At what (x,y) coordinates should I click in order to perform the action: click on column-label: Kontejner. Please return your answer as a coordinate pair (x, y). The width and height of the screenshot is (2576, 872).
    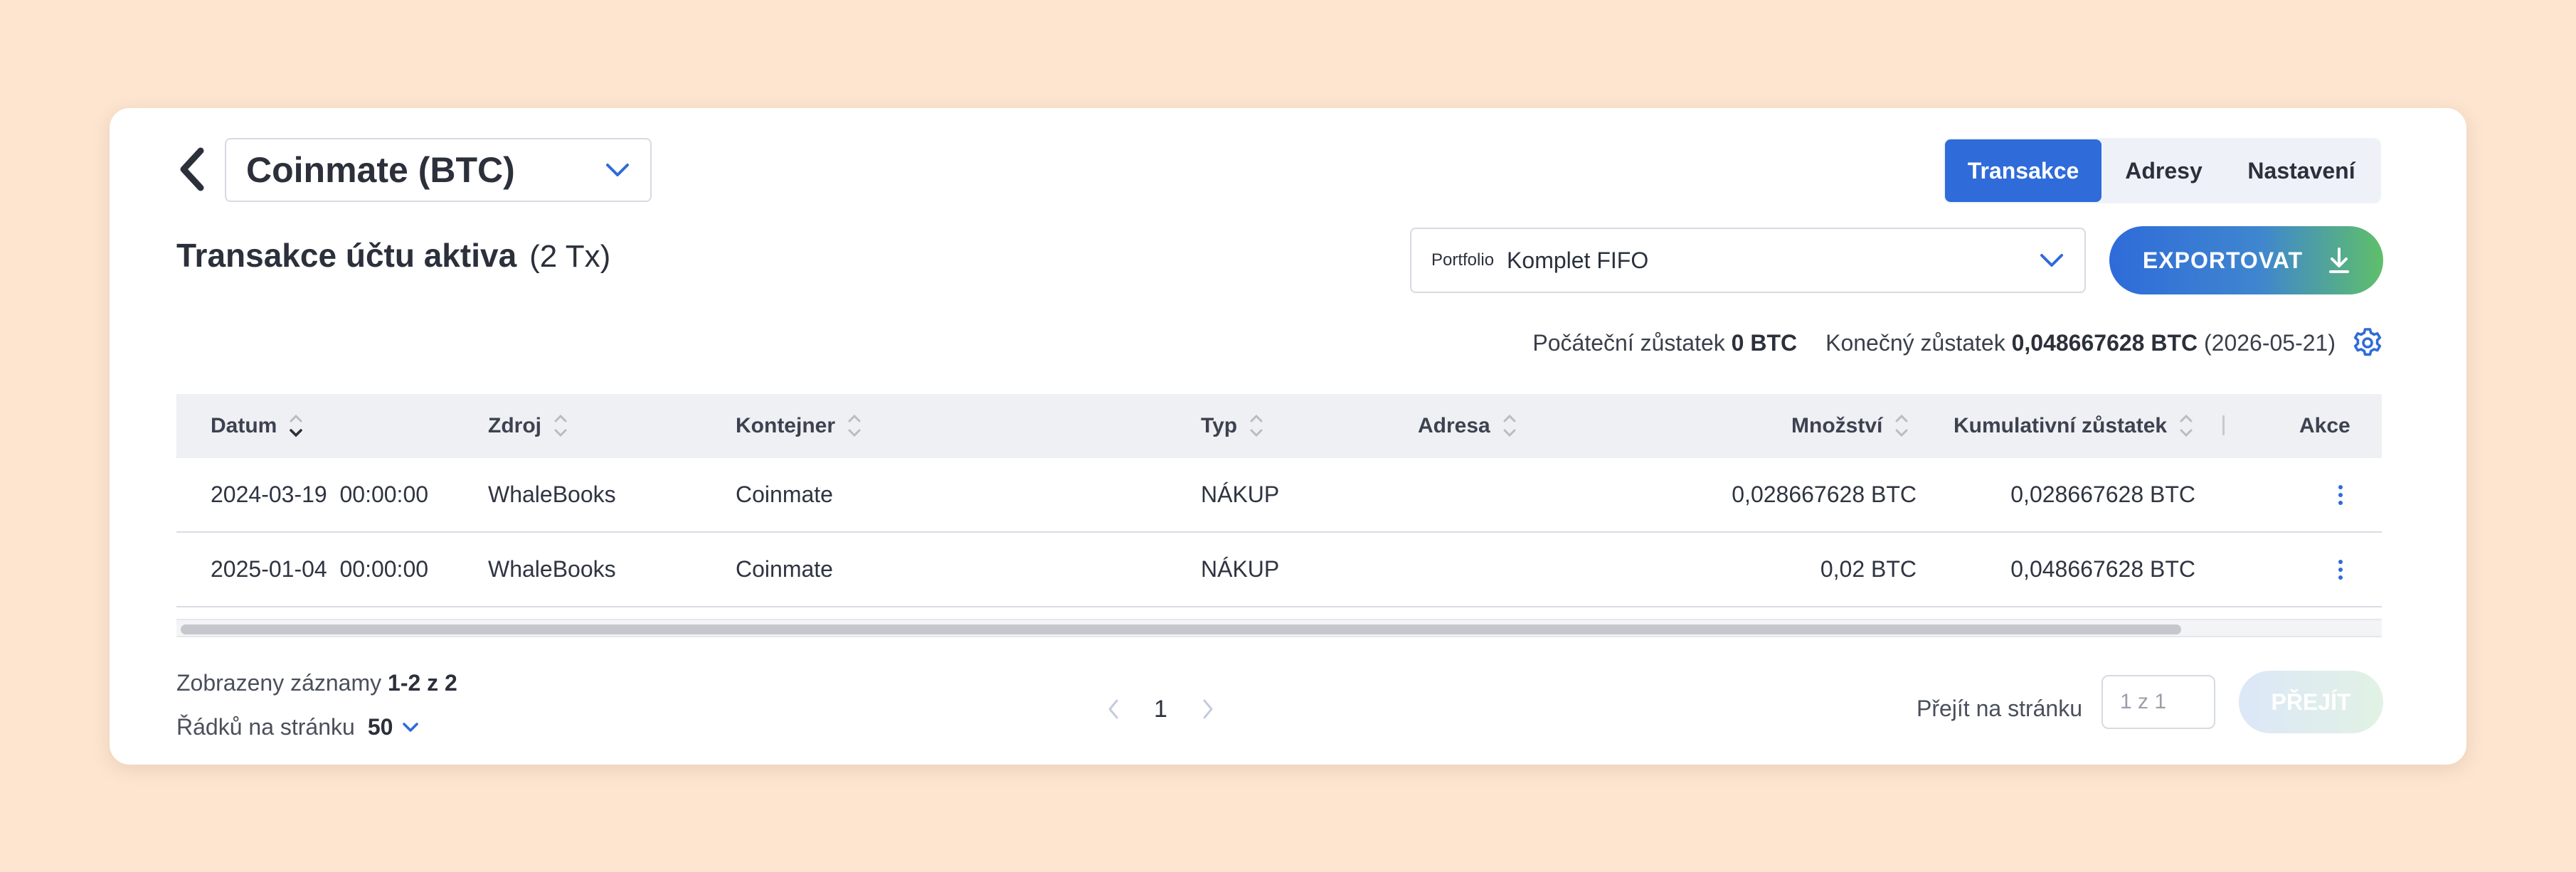
    Looking at the image, I should click on (786, 425).